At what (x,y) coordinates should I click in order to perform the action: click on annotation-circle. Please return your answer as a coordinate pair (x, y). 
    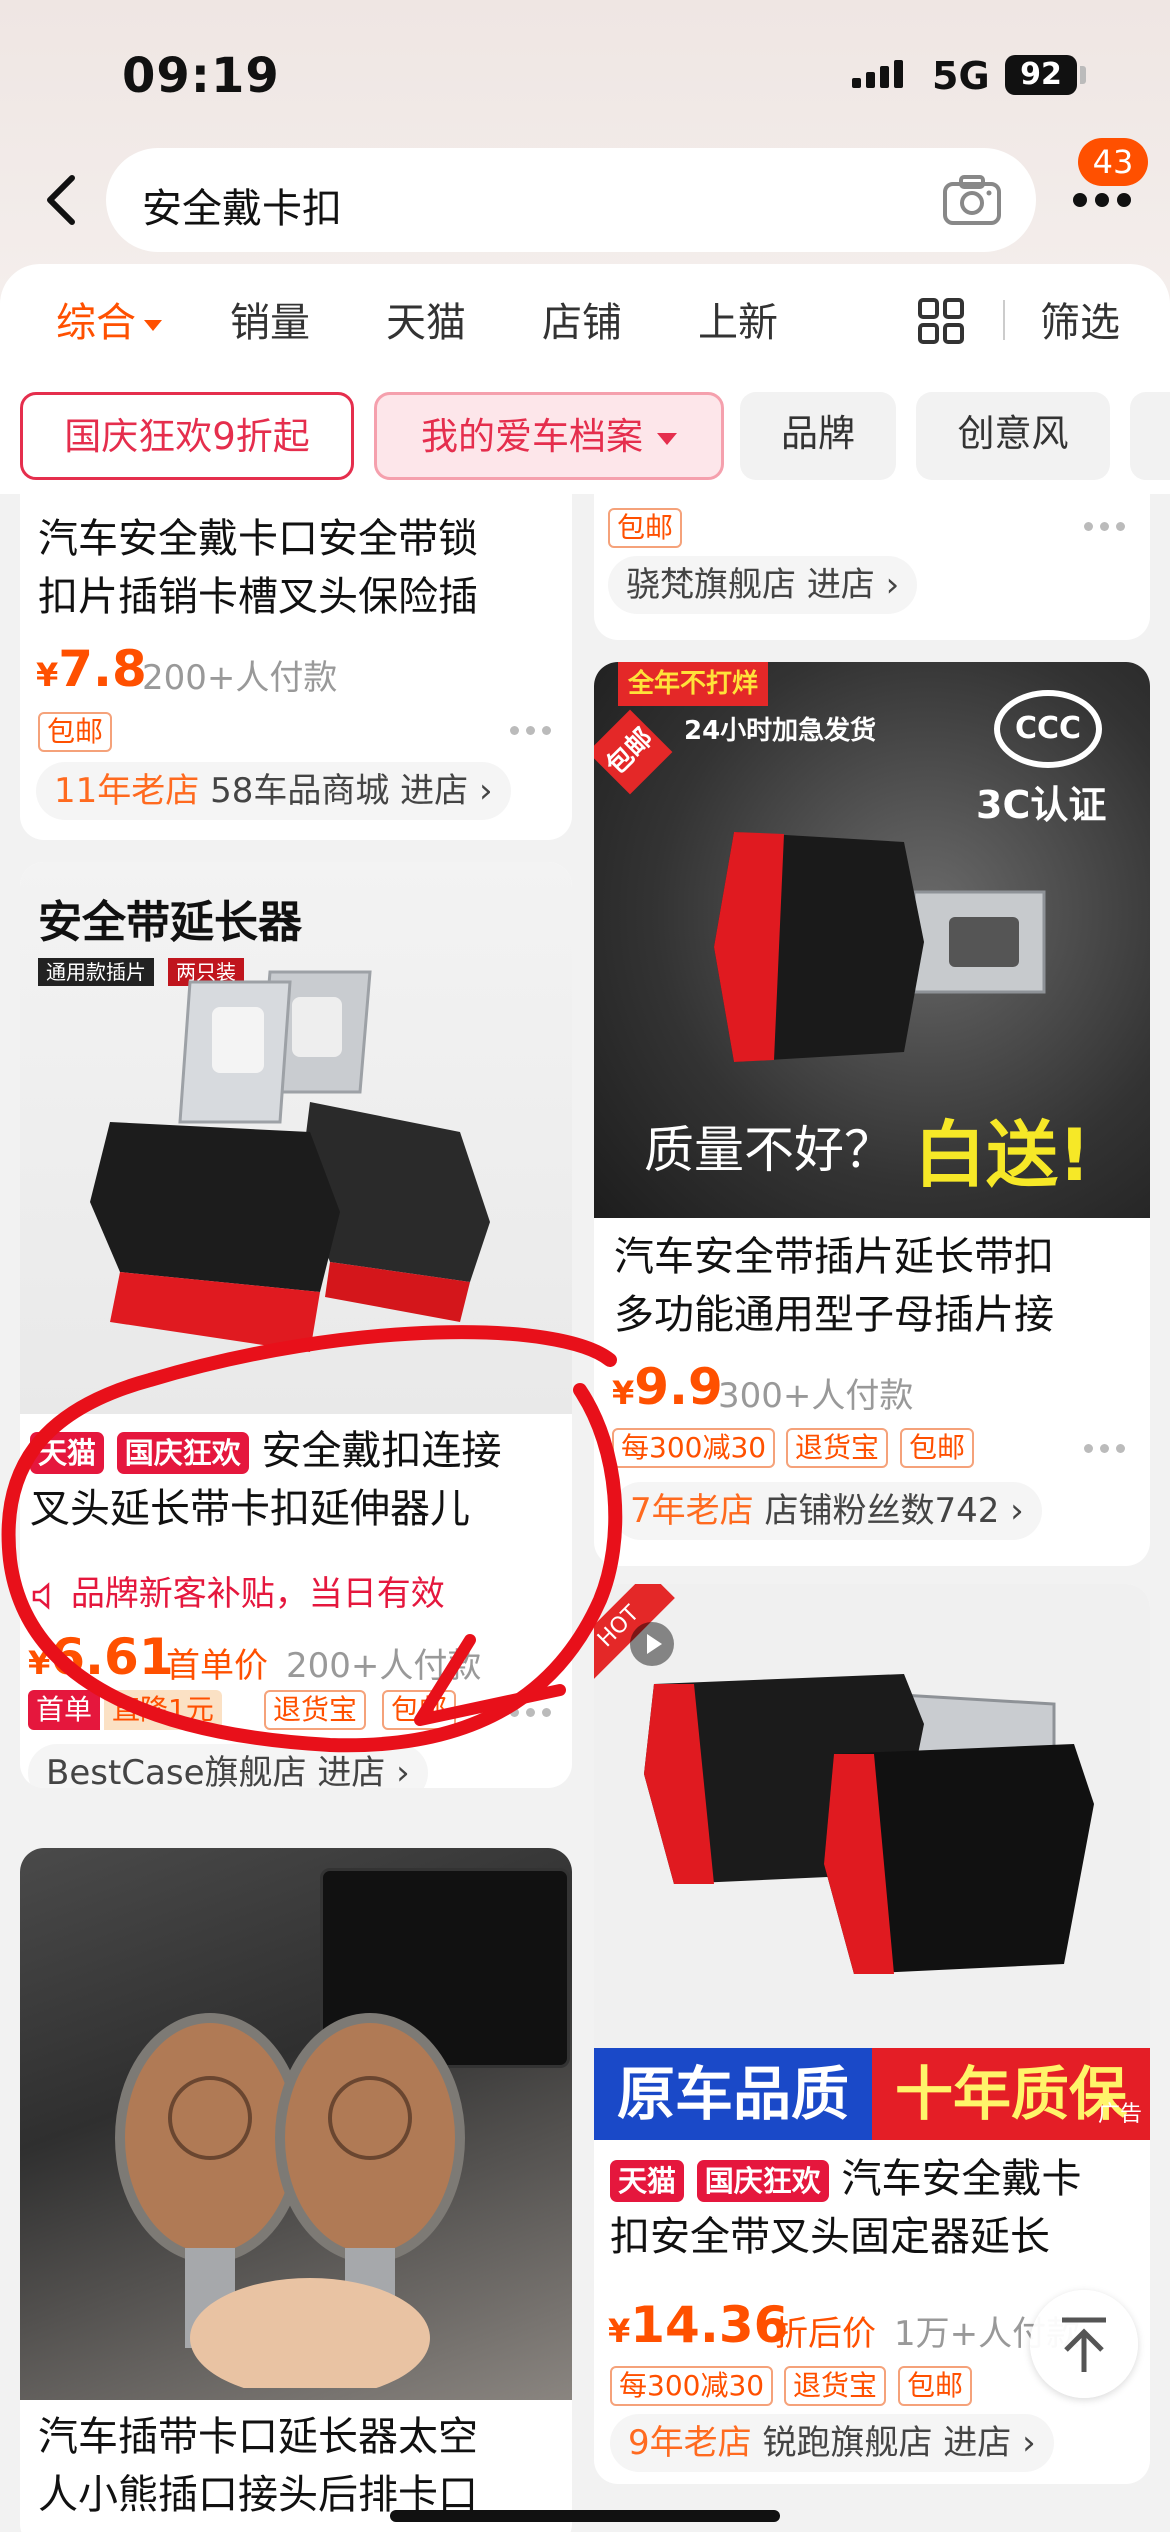
    Looking at the image, I should click on (312, 1539).